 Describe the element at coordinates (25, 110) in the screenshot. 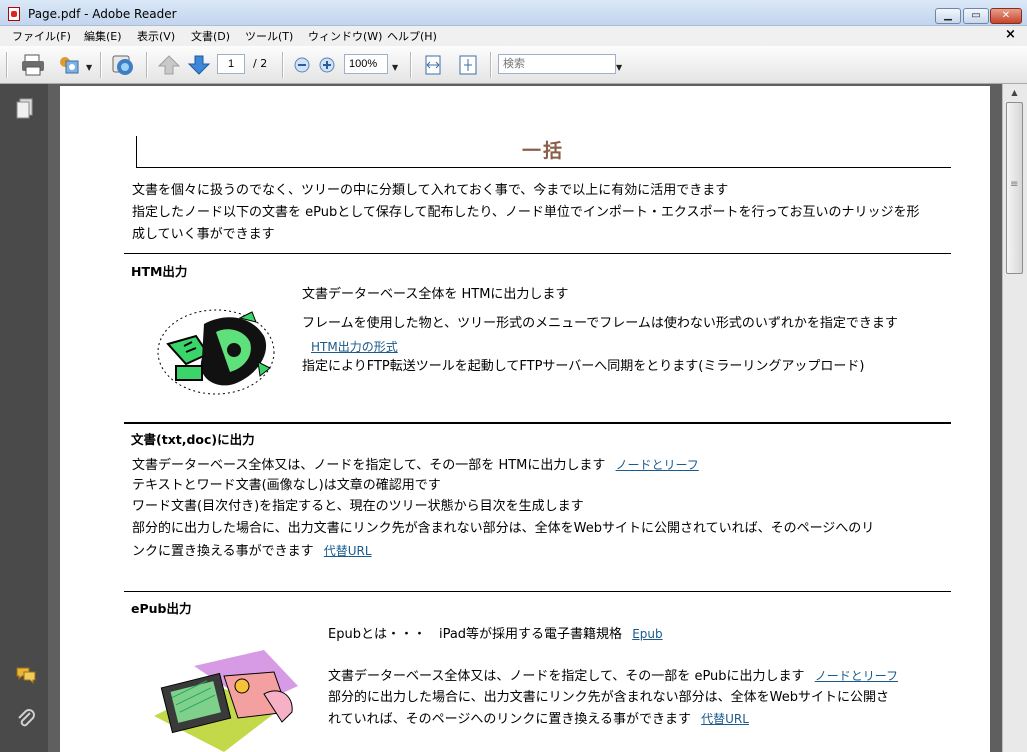

I see `pages-icon` at that location.